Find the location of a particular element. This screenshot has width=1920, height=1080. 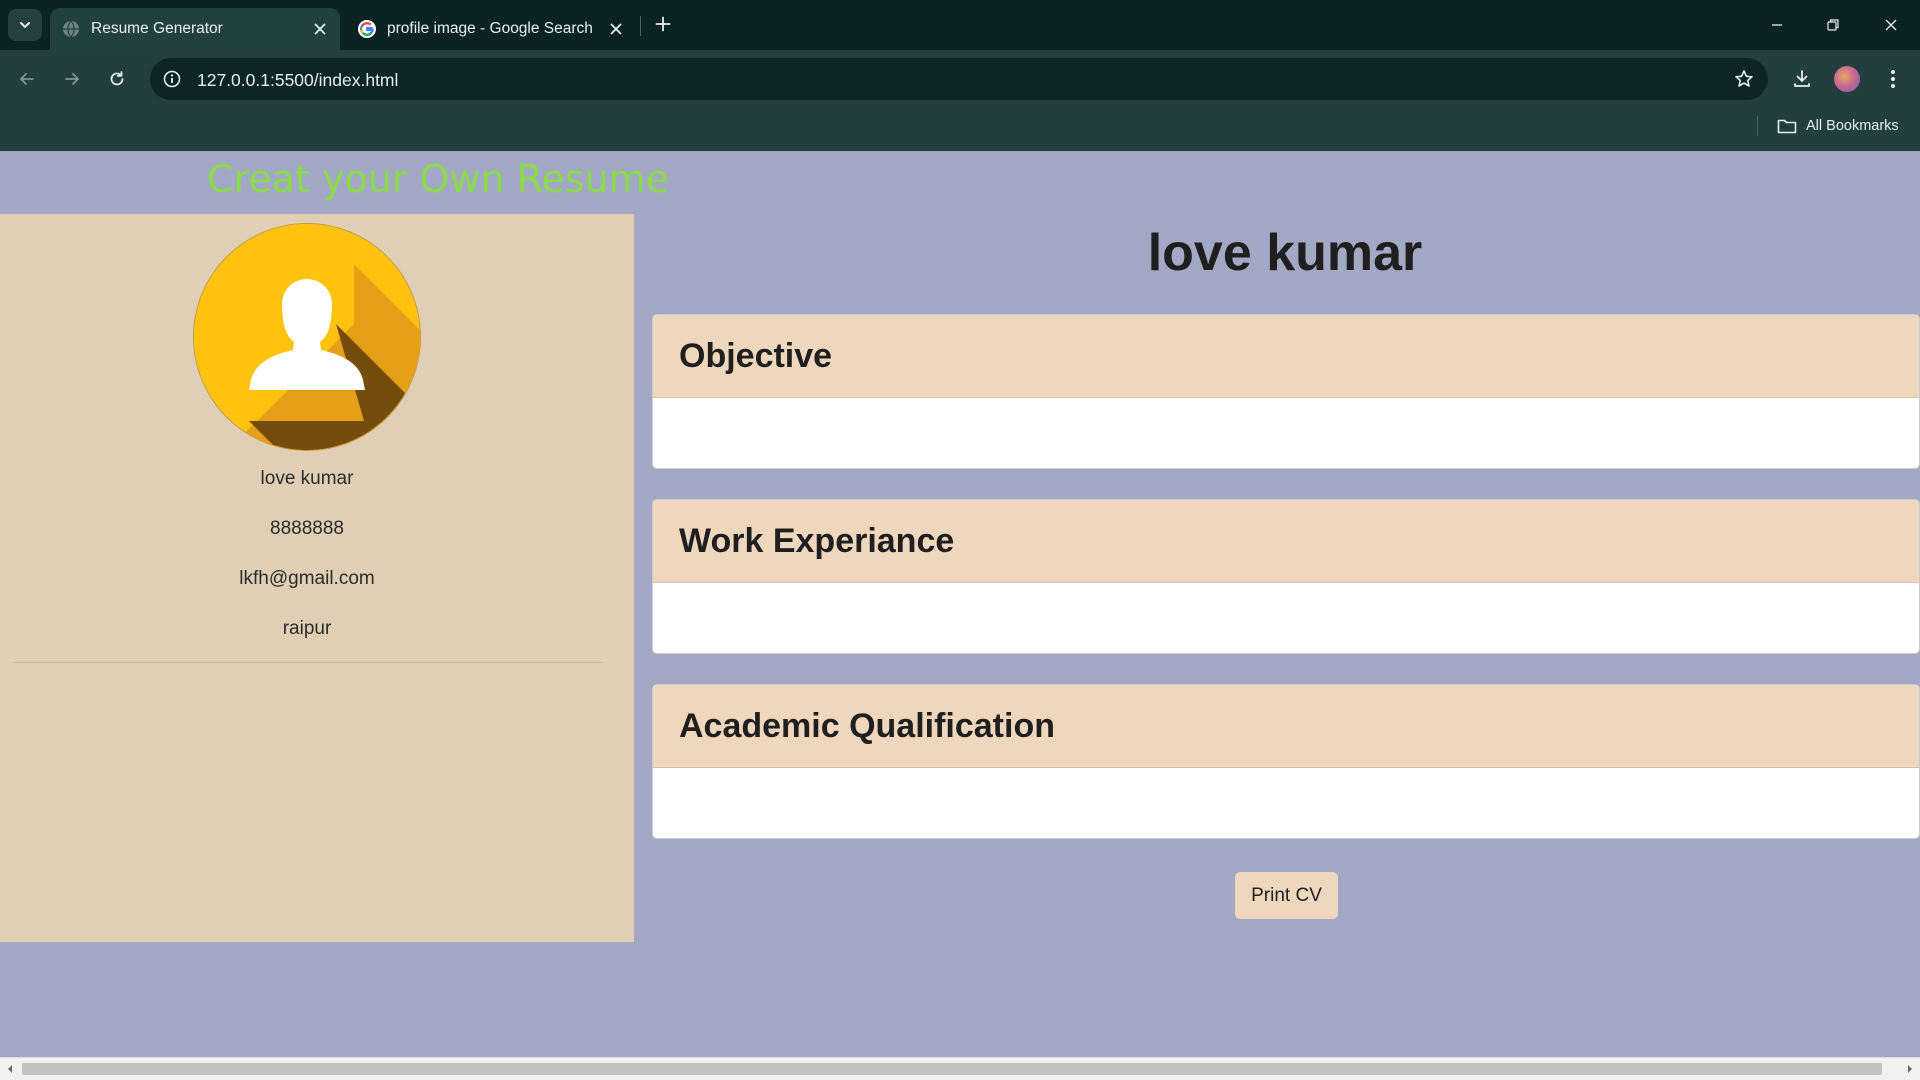

profile-avatar-icon is located at coordinates (1847, 79).